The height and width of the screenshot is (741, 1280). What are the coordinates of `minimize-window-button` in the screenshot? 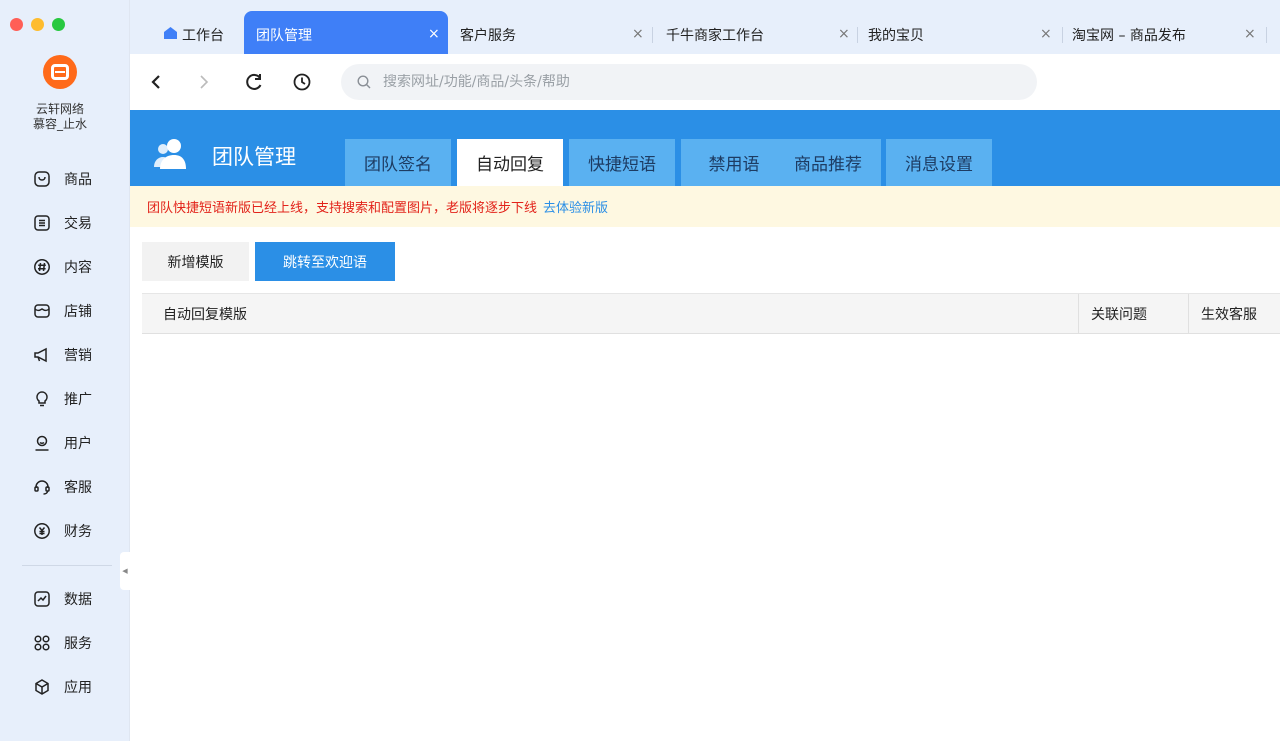 It's located at (37, 24).